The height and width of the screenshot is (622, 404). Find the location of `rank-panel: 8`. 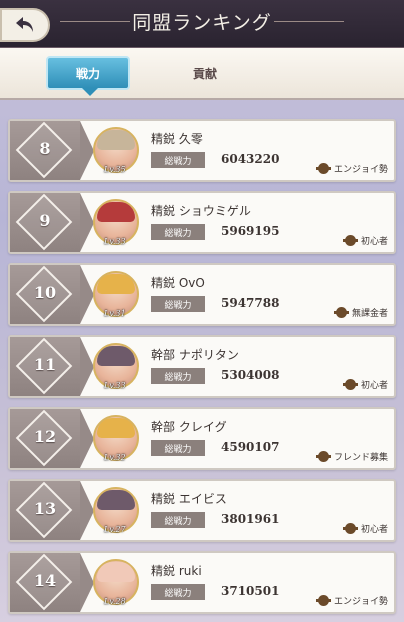

rank-panel: 8 is located at coordinates (52, 150).